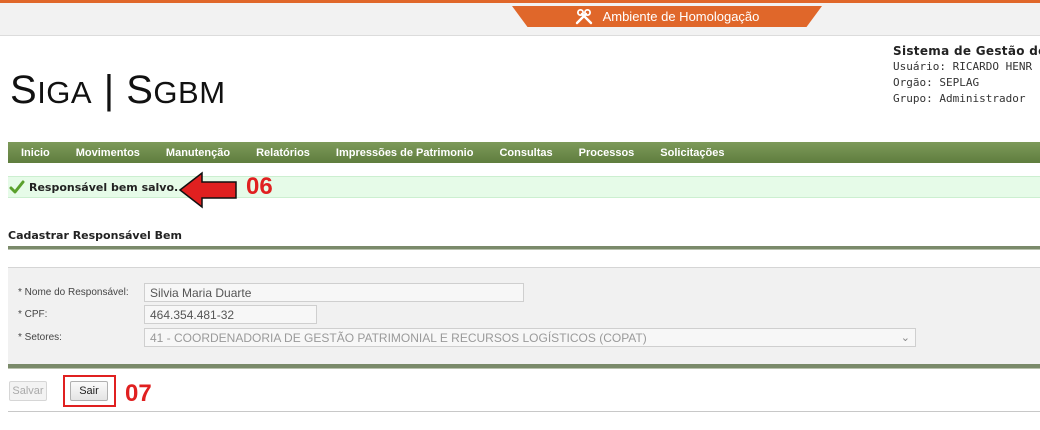  Describe the element at coordinates (524, 366) in the screenshot. I see `form-divider` at that location.